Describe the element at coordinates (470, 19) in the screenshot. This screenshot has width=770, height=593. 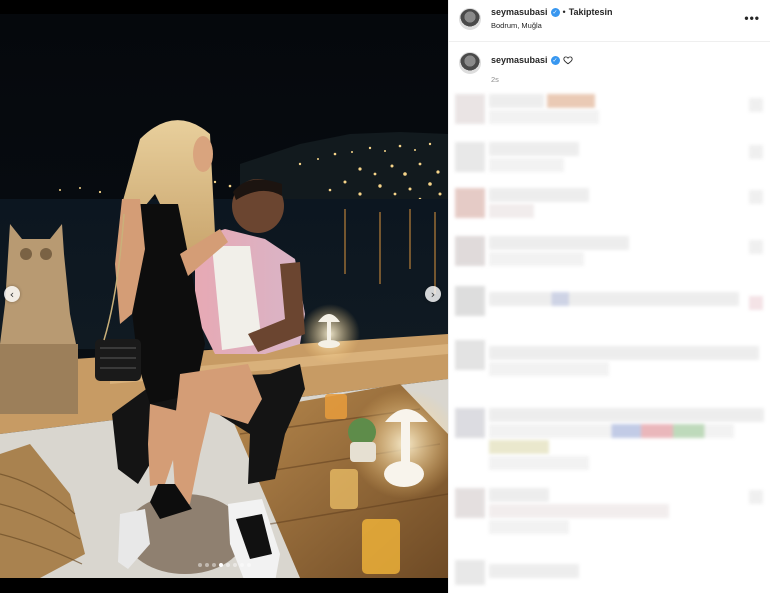
I see `avatar` at that location.